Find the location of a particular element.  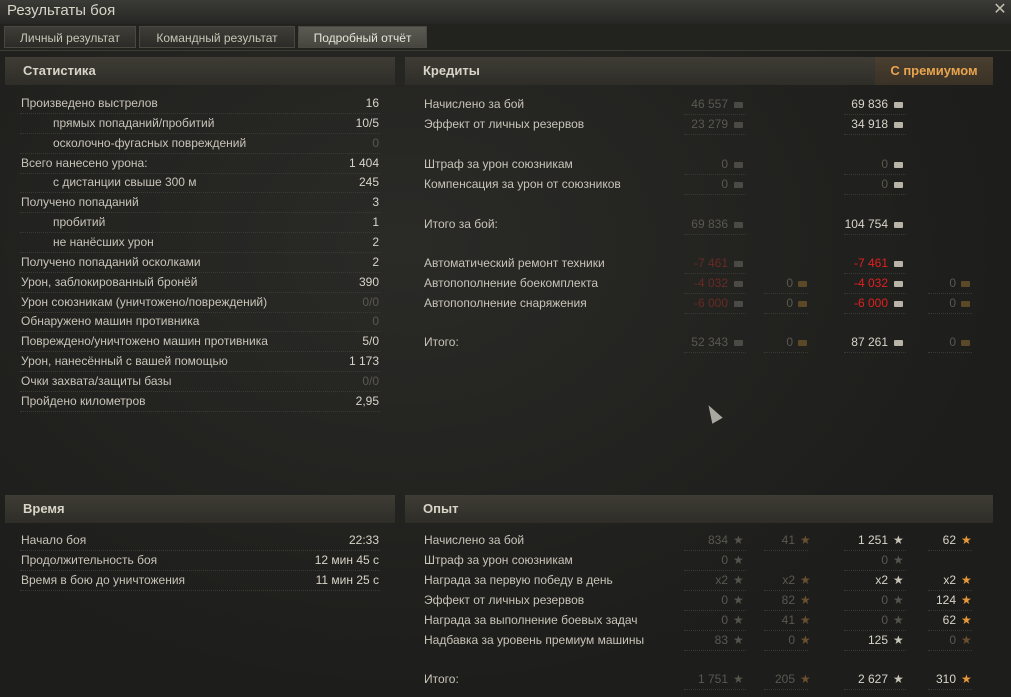

tab-personal-result: Личный результат is located at coordinates (70, 37).